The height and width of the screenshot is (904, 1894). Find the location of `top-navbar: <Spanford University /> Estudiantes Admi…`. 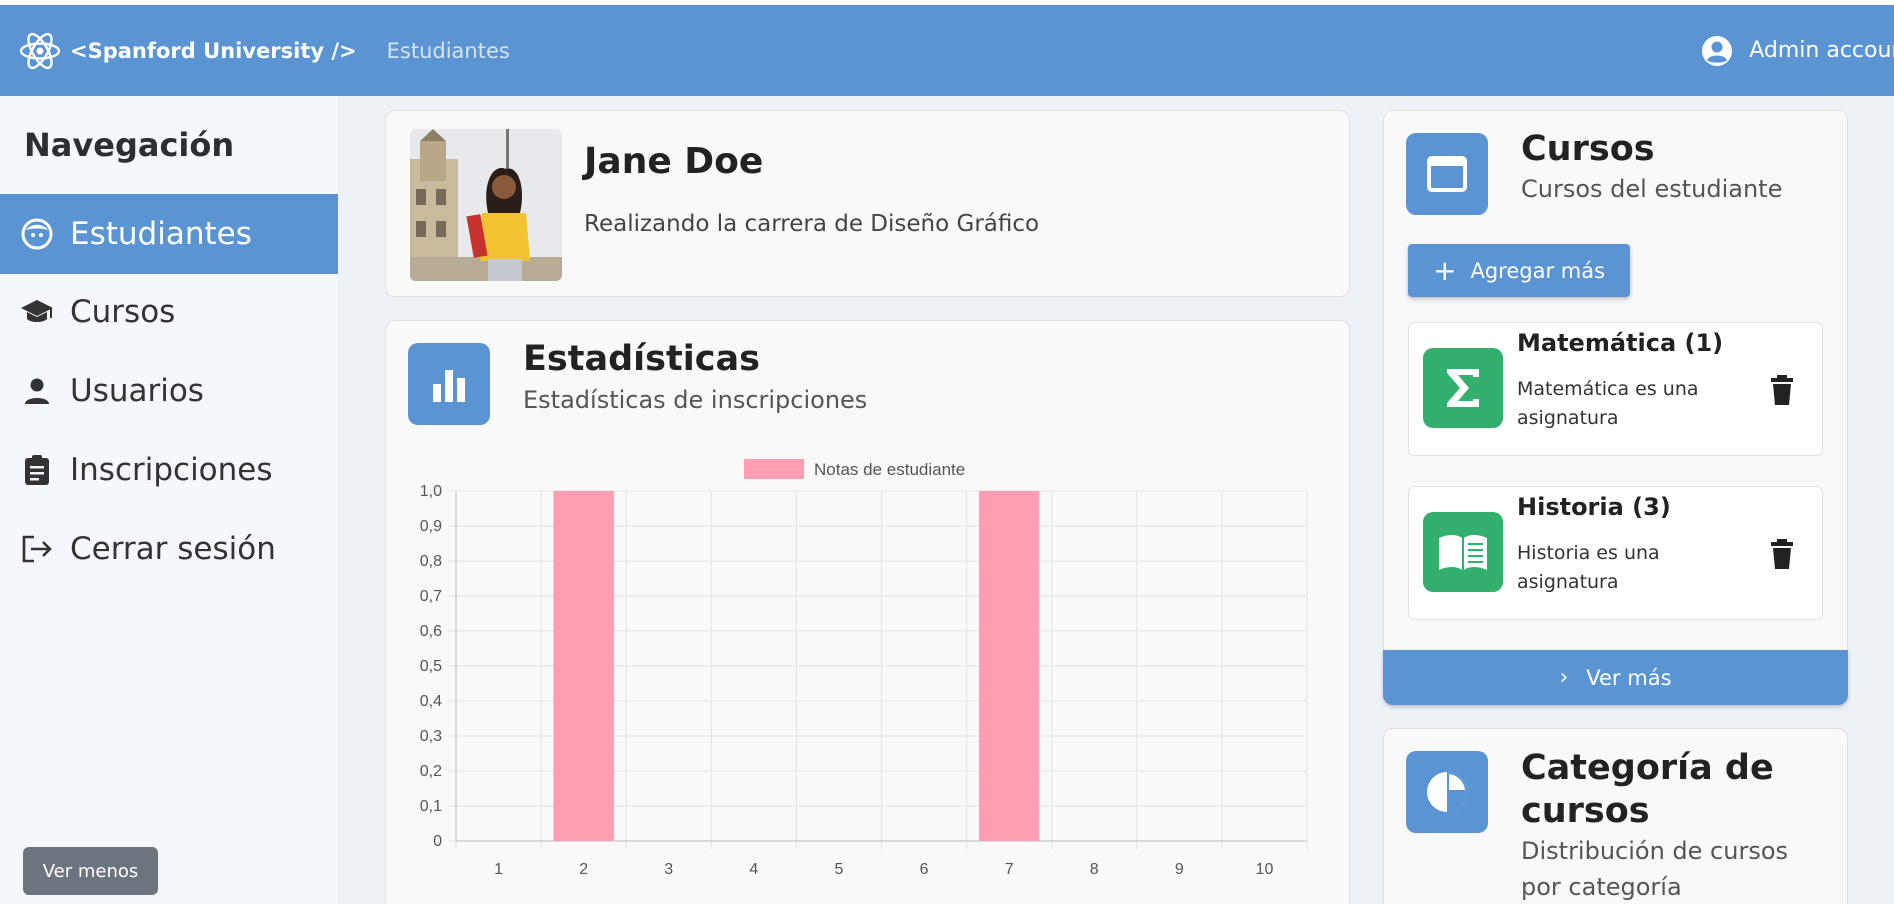

top-navbar: <Spanford University /> Estudiantes Admi… is located at coordinates (947, 50).